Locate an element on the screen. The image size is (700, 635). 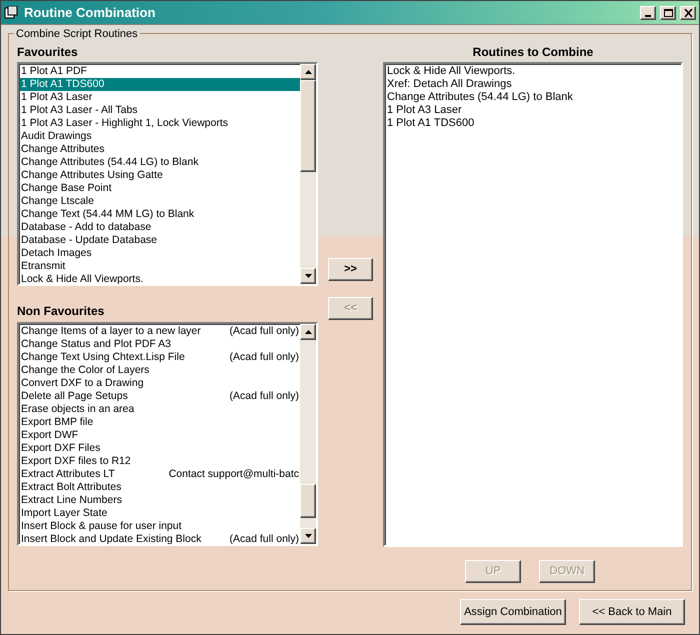
list-item: Delete all Page Setups (Acad full only) is located at coordinates (160, 396).